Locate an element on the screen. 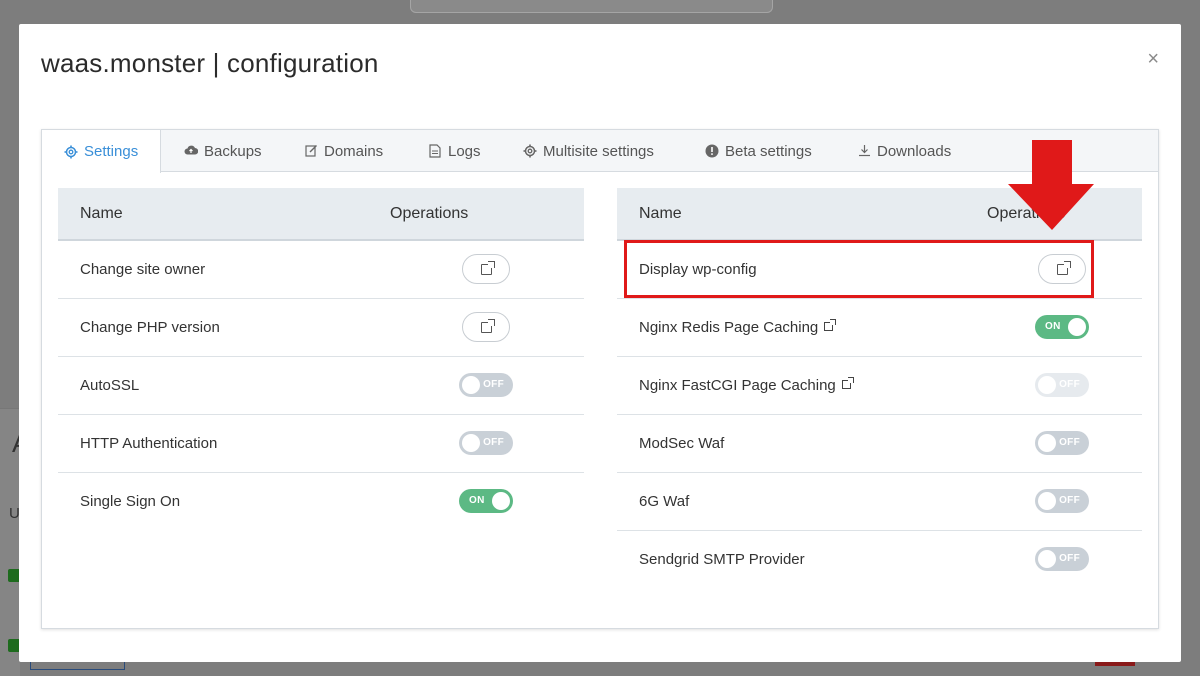 This screenshot has height=676, width=1200. table-row: Change PHP version is located at coordinates (321, 327).